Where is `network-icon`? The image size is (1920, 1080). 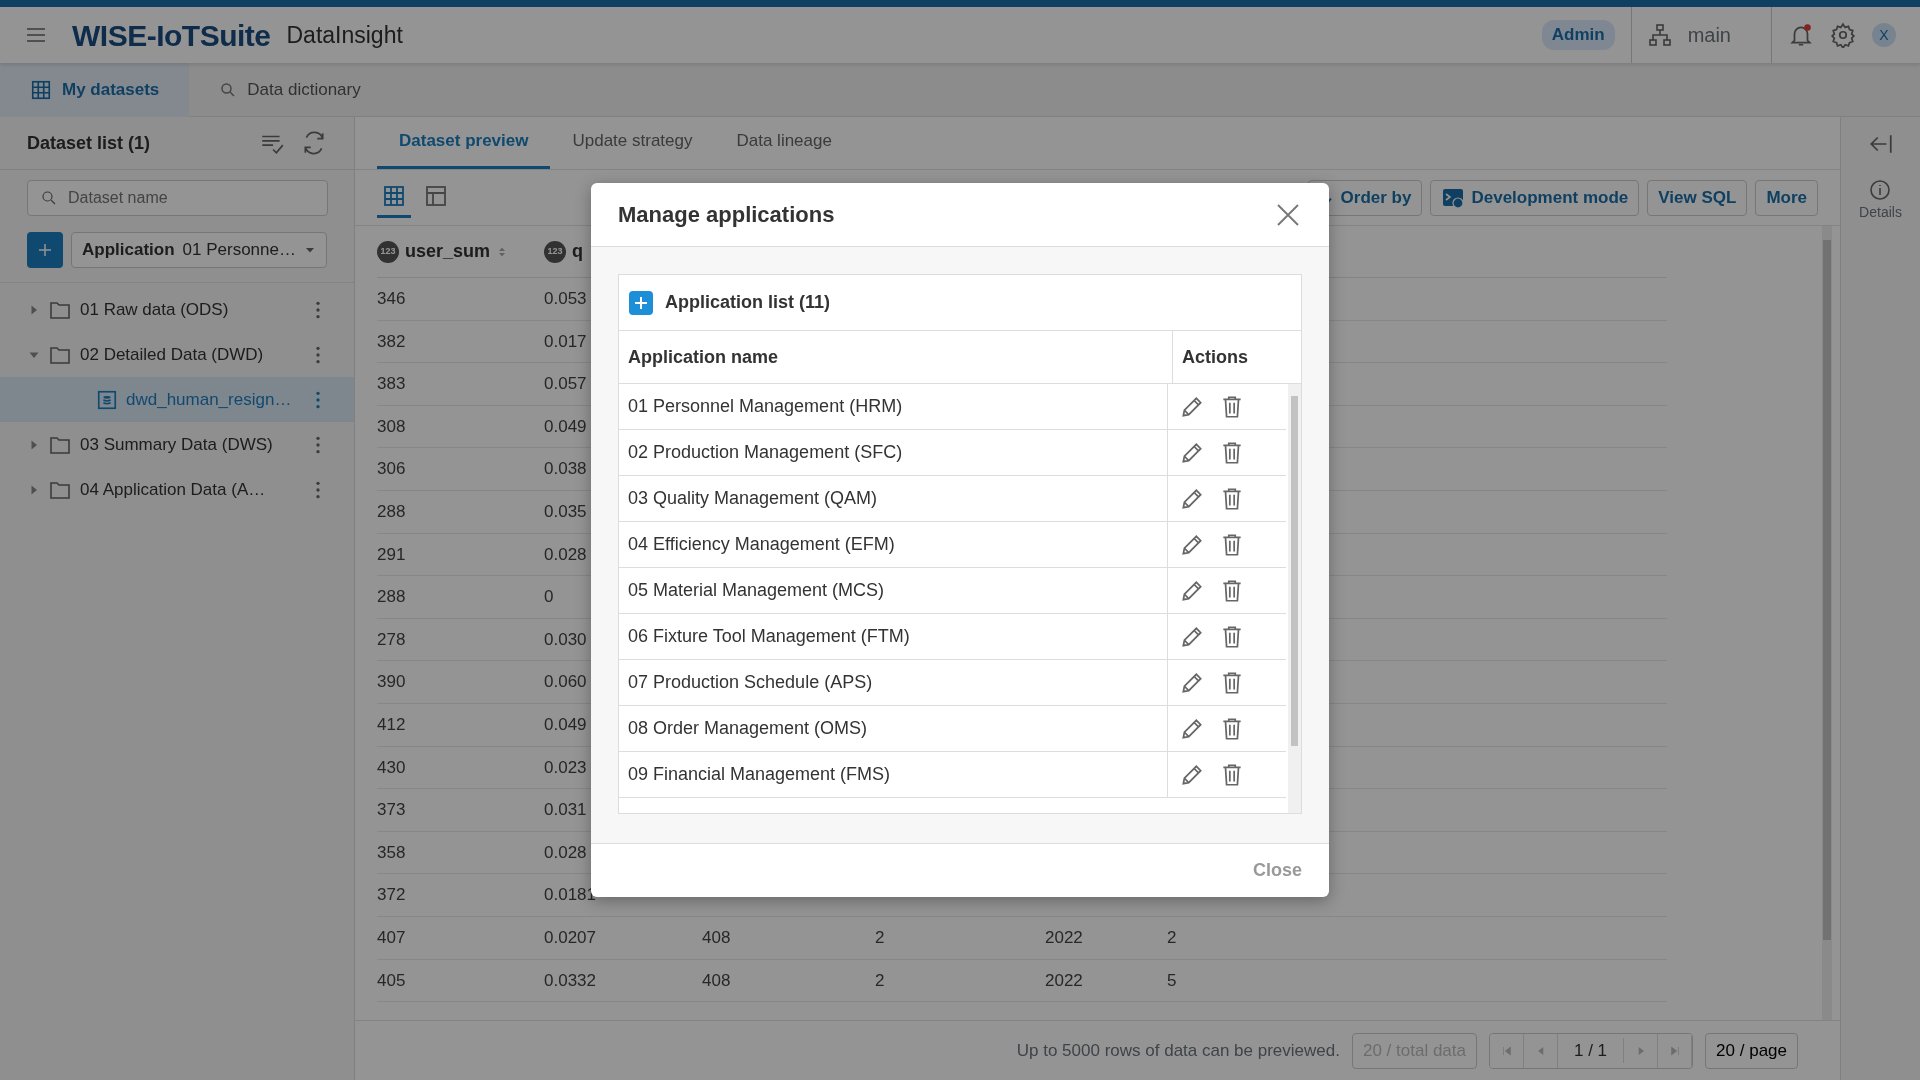 network-icon is located at coordinates (1659, 35).